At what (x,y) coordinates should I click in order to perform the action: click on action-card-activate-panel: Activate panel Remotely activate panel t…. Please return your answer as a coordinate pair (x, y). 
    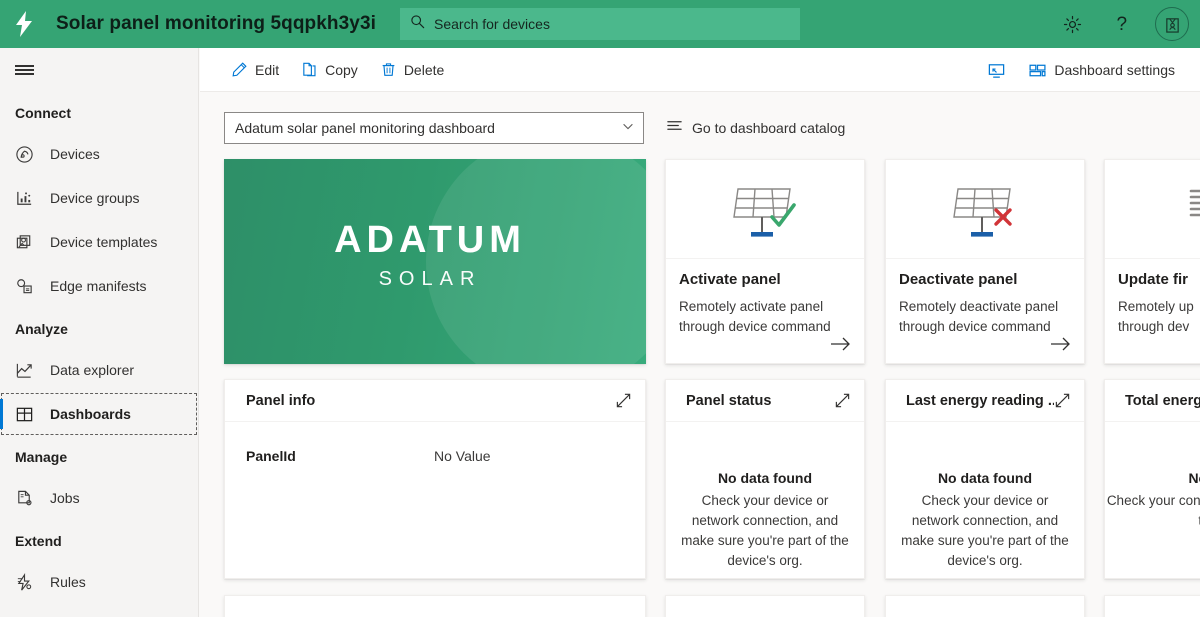
    Looking at the image, I should click on (765, 261).